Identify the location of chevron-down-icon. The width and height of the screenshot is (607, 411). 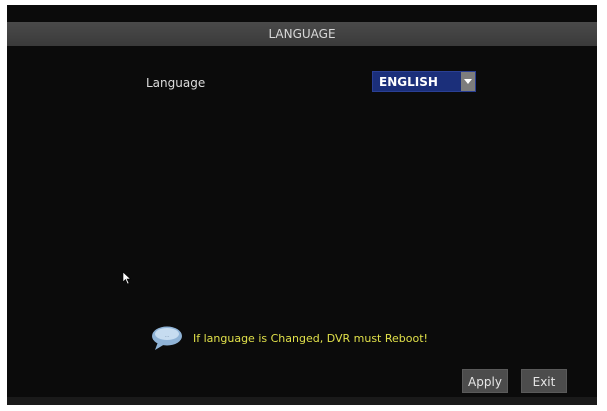
(468, 81).